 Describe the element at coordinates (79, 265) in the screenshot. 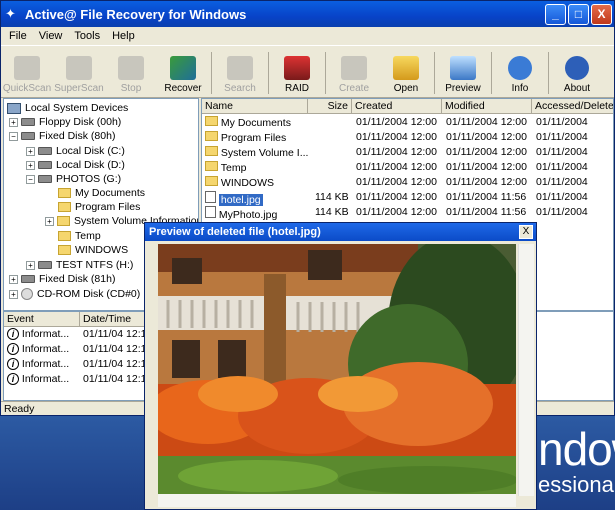

I see `tree-item-test-ntfs: + TEST NTFS (H:)` at that location.